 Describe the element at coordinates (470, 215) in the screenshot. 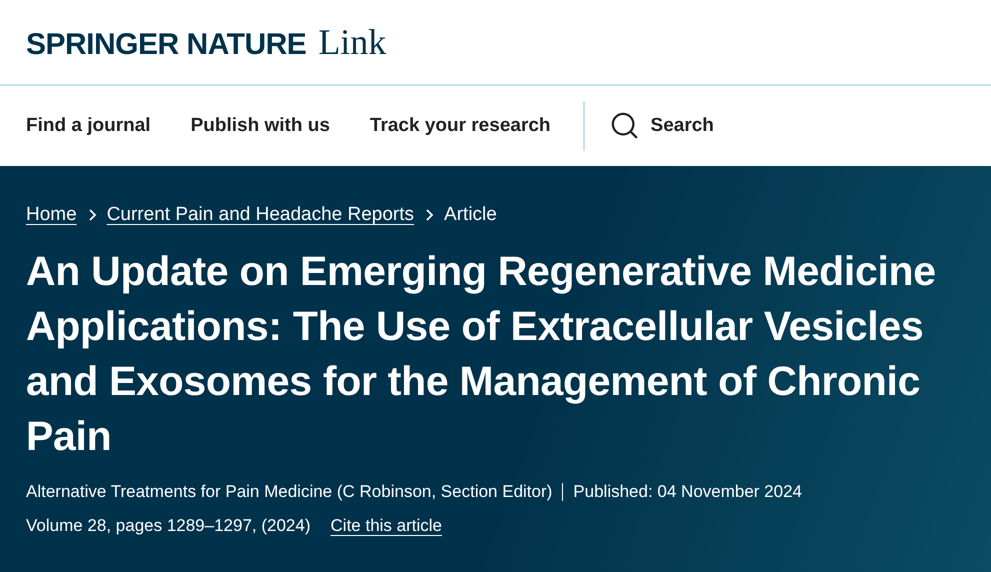

I see `breadcrumb-current: Article` at that location.